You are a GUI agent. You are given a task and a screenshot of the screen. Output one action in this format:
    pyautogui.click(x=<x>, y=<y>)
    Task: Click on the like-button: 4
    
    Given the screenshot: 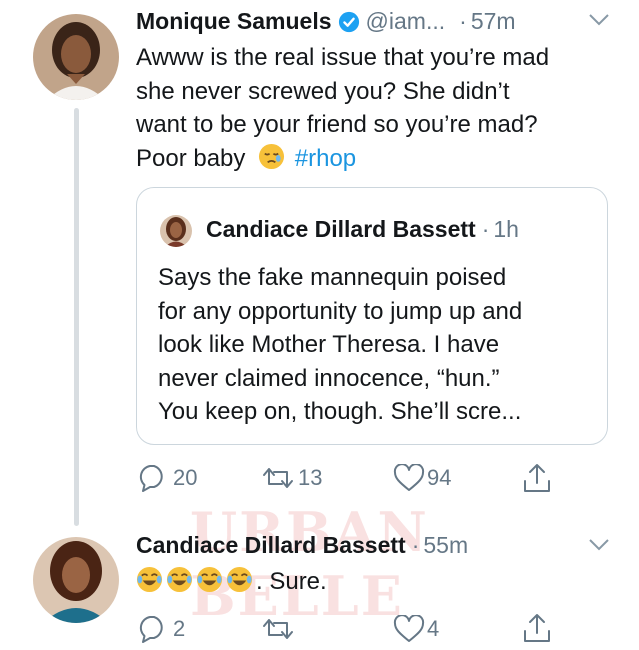 What is the action you would take?
    pyautogui.click(x=416, y=629)
    